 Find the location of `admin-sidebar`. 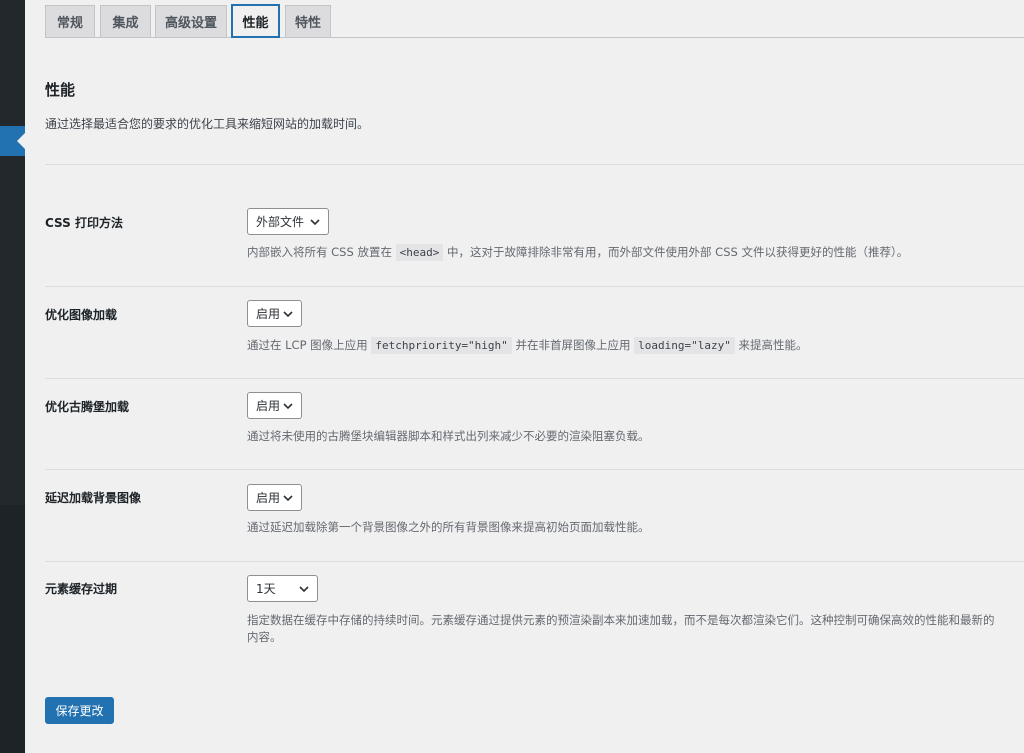

admin-sidebar is located at coordinates (12, 376).